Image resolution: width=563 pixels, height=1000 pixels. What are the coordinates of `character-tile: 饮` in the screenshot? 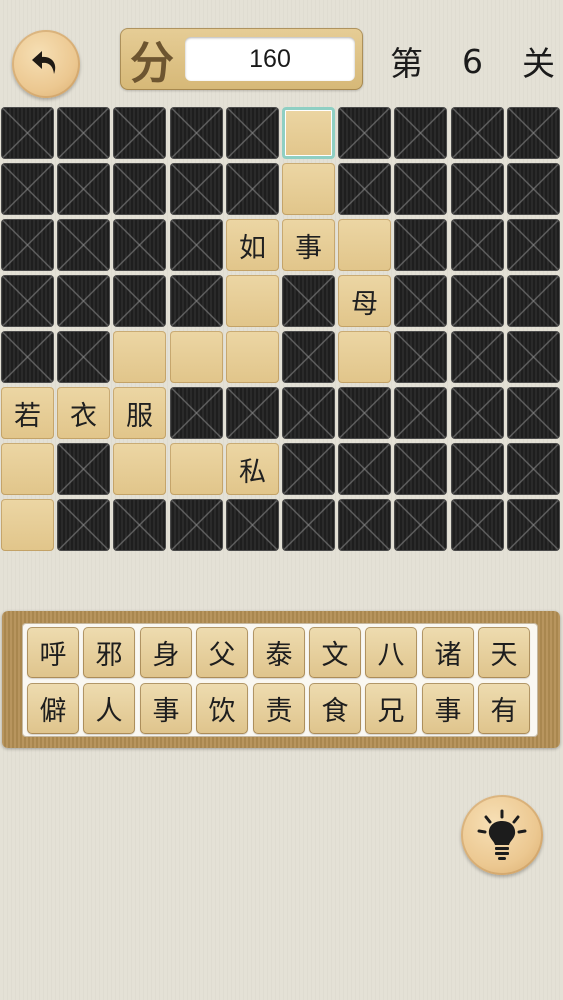 It's located at (222, 708).